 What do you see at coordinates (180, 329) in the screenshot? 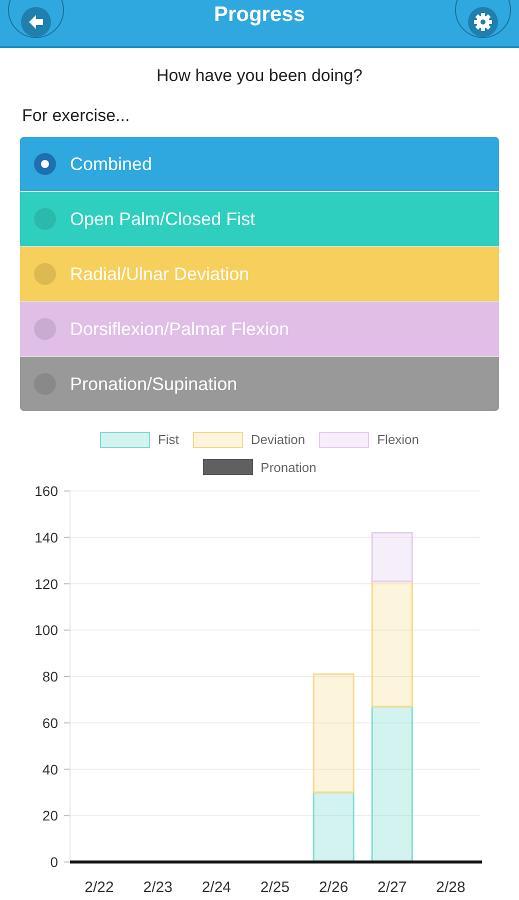
I see `exercise-label-text: Dorsiflexion/Palmar Flexion` at bounding box center [180, 329].